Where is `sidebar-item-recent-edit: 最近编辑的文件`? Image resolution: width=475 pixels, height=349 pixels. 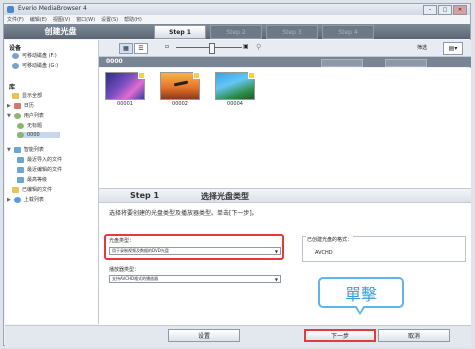
sidebar-item-recent-edit: 最近编辑的文件 is located at coordinates (39, 169).